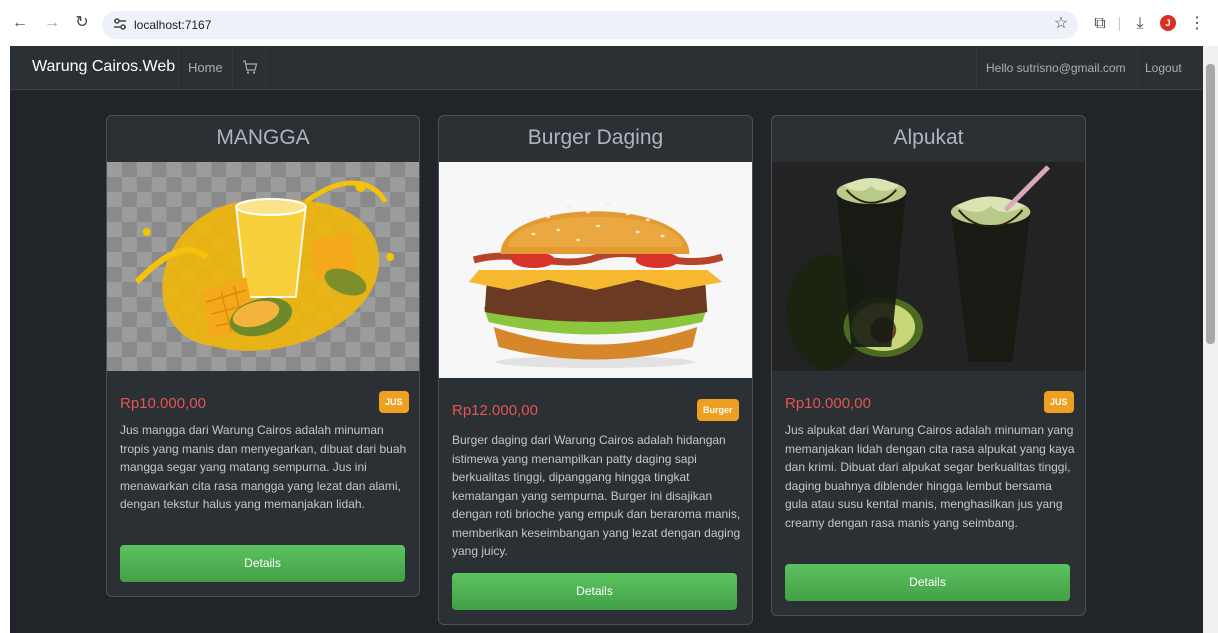 The height and width of the screenshot is (633, 1218). I want to click on cart-icon, so click(250, 67).